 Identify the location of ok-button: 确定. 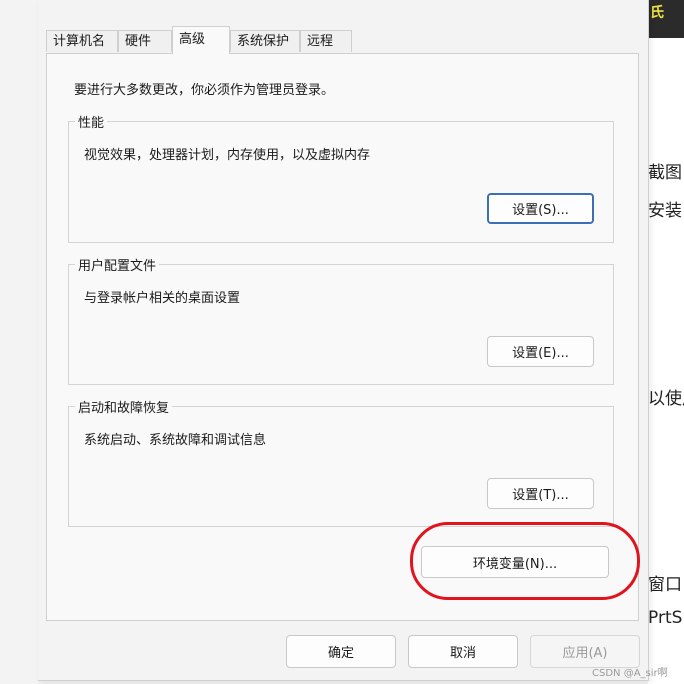
(341, 651).